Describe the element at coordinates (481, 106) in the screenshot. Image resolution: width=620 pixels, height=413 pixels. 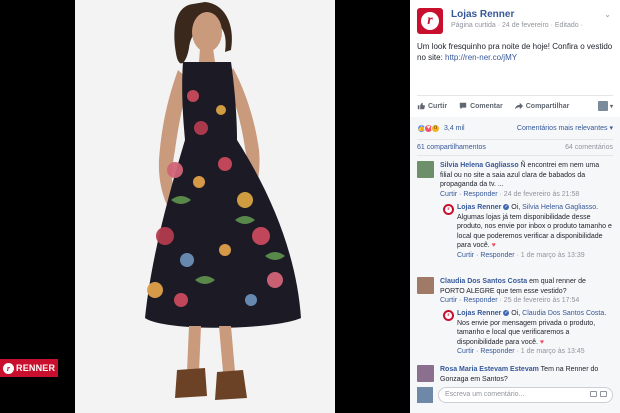
I see `comment-button: Comentar` at that location.